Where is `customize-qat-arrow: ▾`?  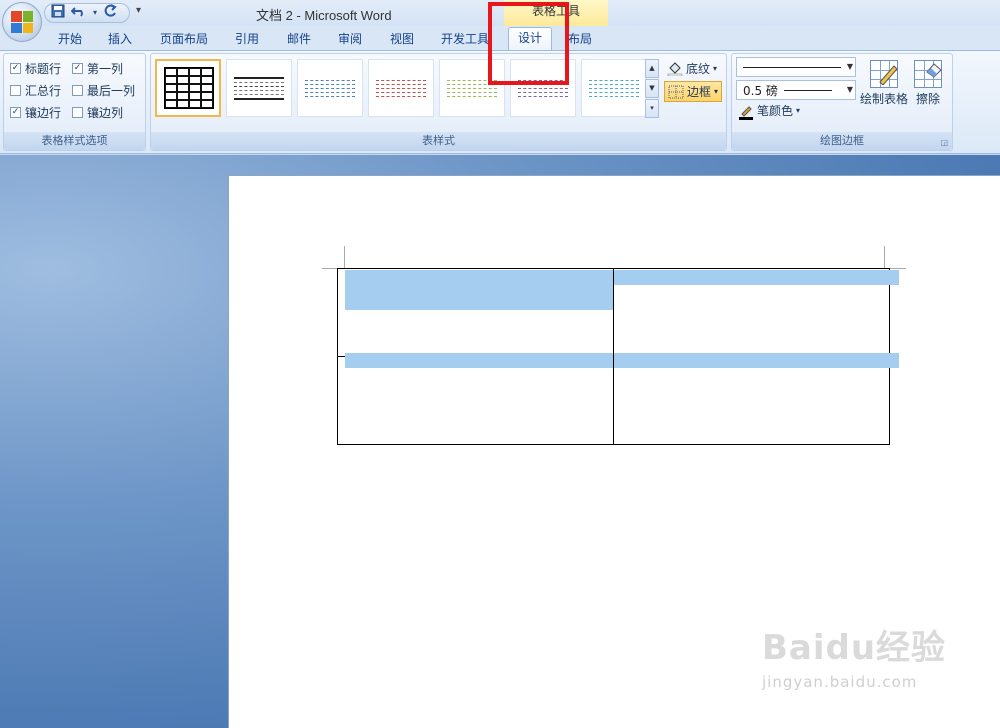 customize-qat-arrow: ▾ is located at coordinates (138, 10).